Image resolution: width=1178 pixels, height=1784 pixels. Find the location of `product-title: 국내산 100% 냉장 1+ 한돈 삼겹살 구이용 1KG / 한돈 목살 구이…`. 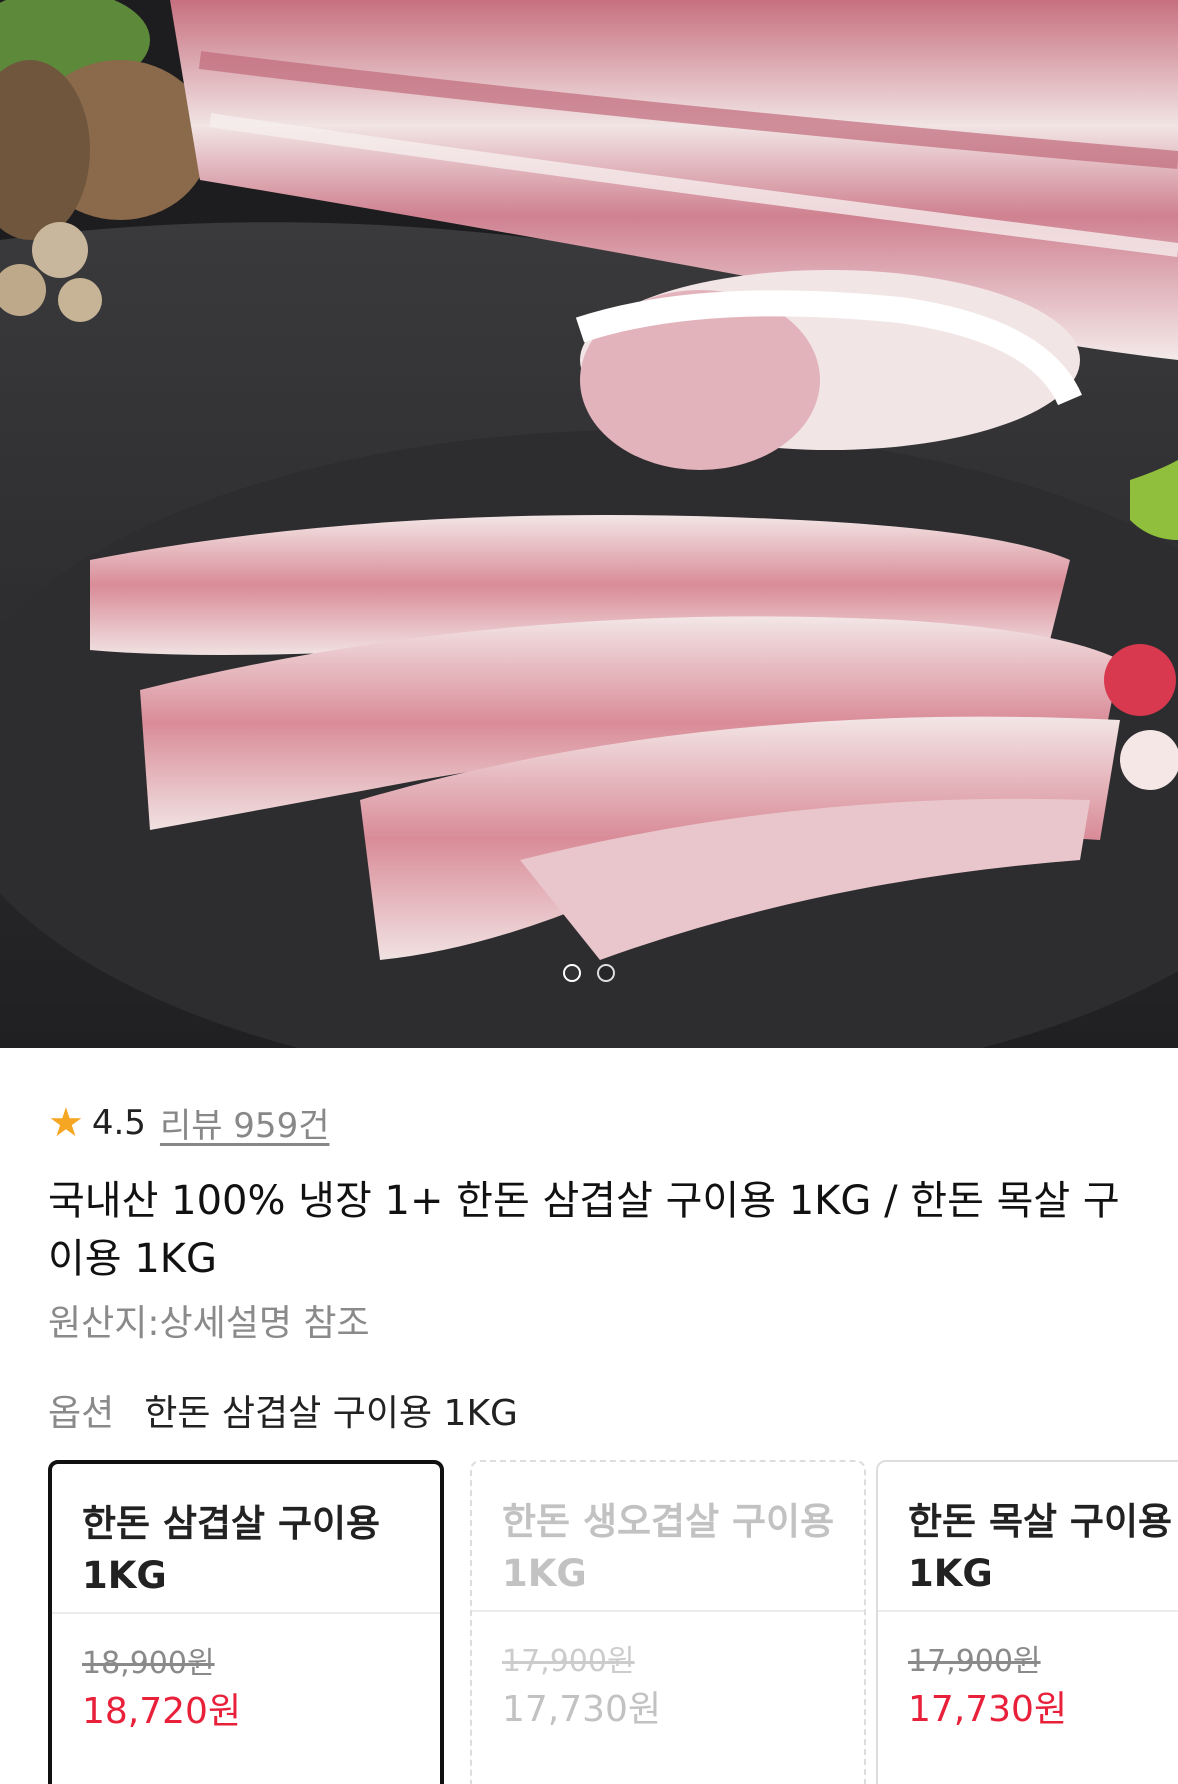

product-title: 국내산 100% 냉장 1+ 한돈 삼겹살 구이용 1KG / 한돈 목살 구이… is located at coordinates (584, 1230).